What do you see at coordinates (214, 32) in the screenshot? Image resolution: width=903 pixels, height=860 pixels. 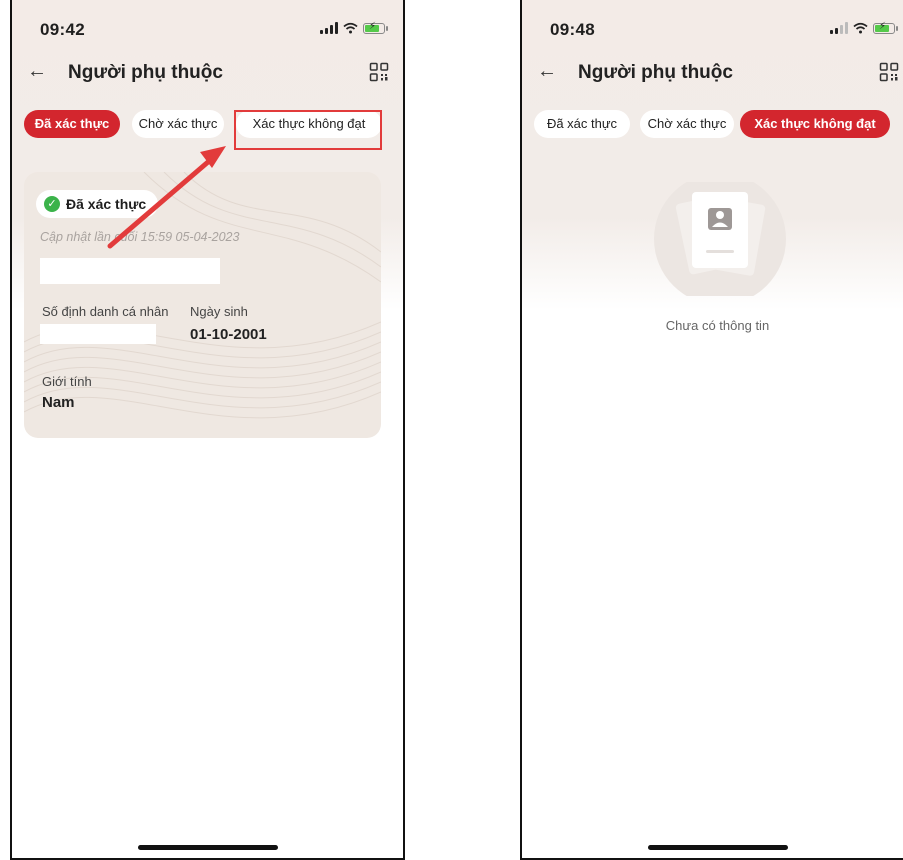 I see `status-bar: 09:42 ⚡` at bounding box center [214, 32].